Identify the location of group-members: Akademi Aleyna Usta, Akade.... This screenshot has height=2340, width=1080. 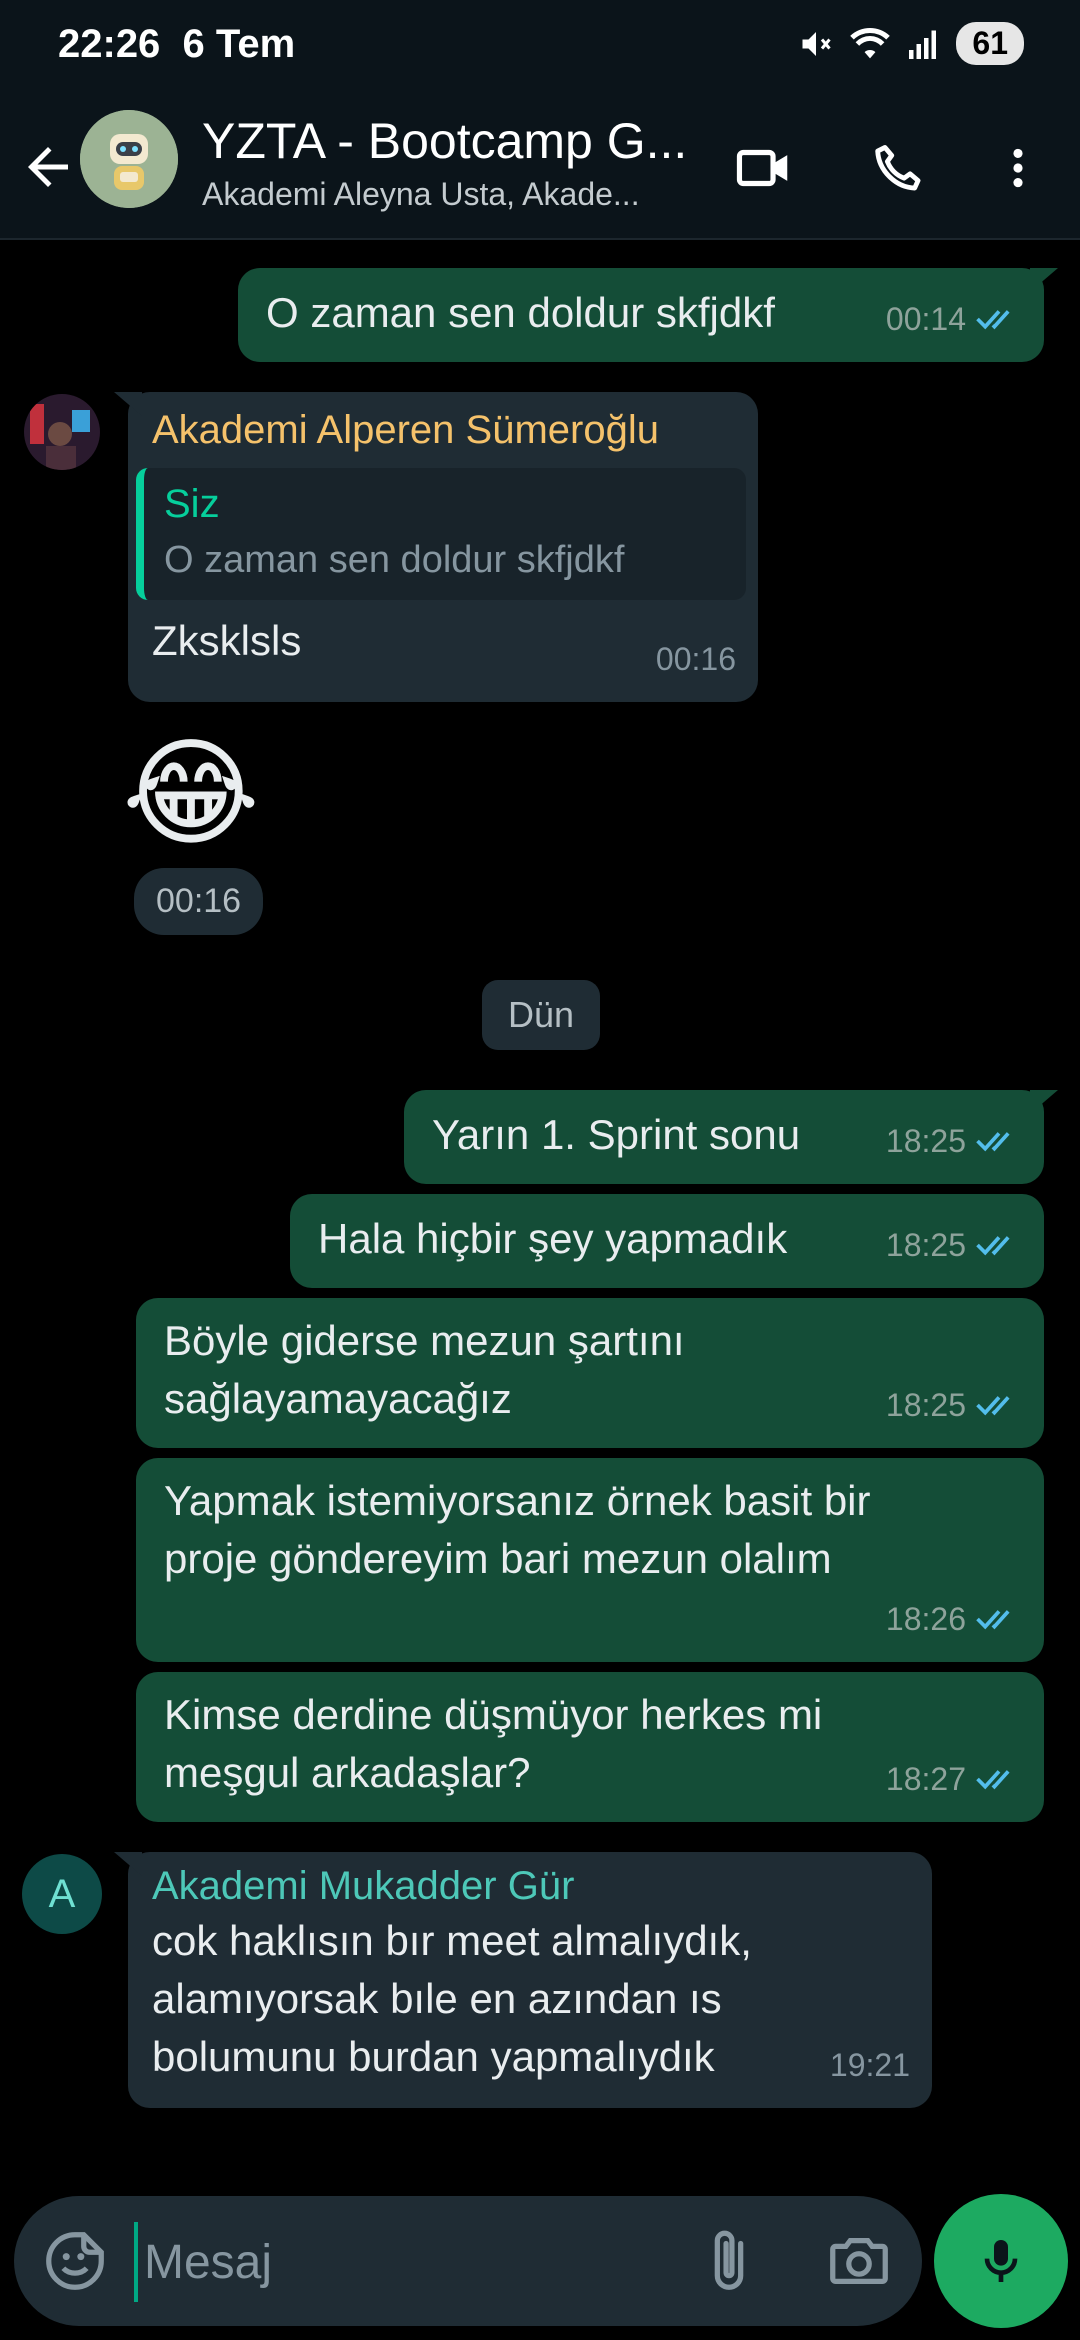
(421, 194).